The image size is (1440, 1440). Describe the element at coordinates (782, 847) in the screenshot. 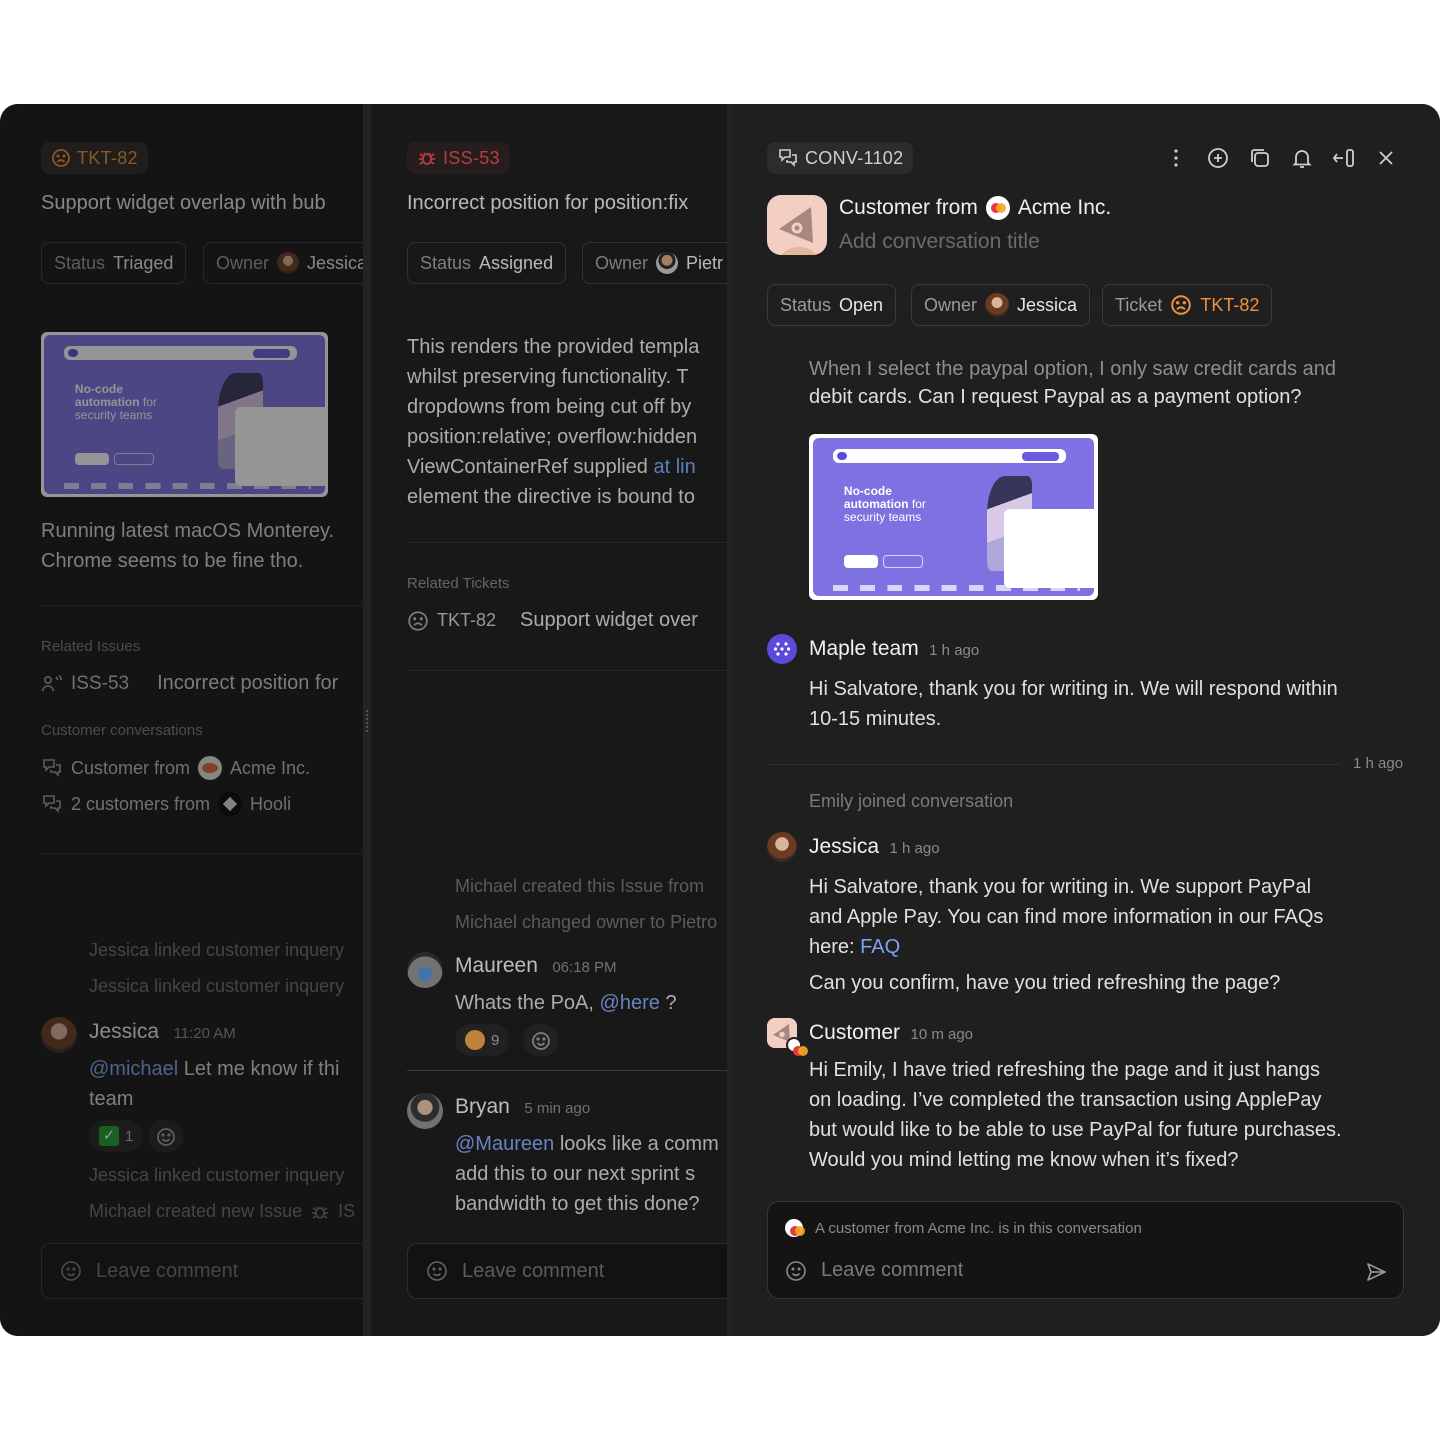

I see `message-author-avatar` at that location.